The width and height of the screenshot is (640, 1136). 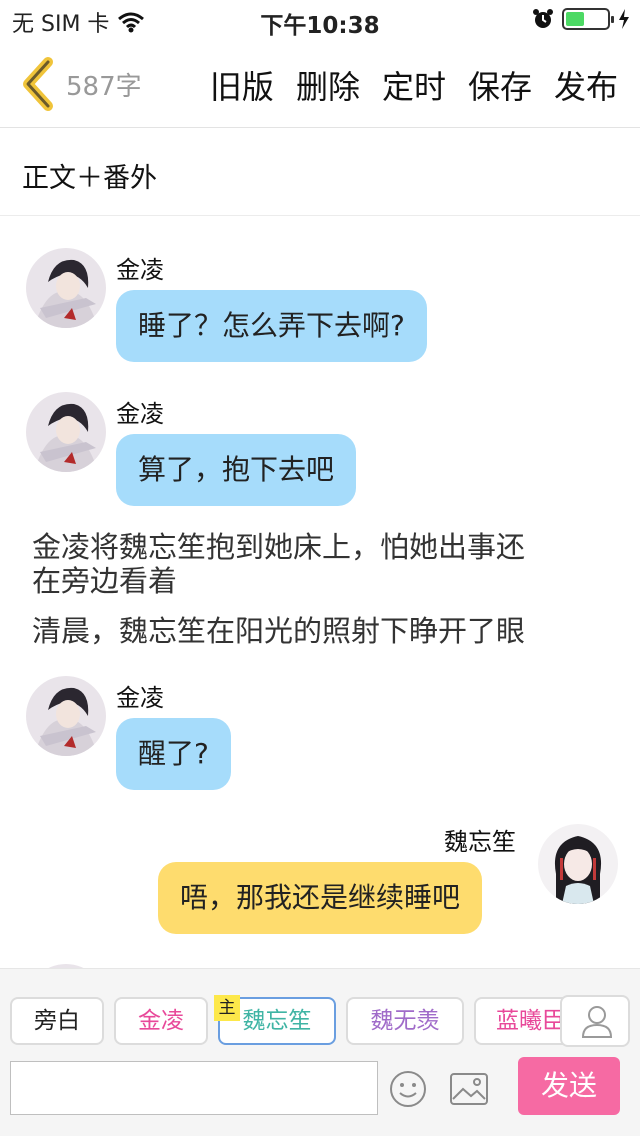 What do you see at coordinates (320, 898) in the screenshot?
I see `message-bubble: 唔，那我还是继续睡吧` at bounding box center [320, 898].